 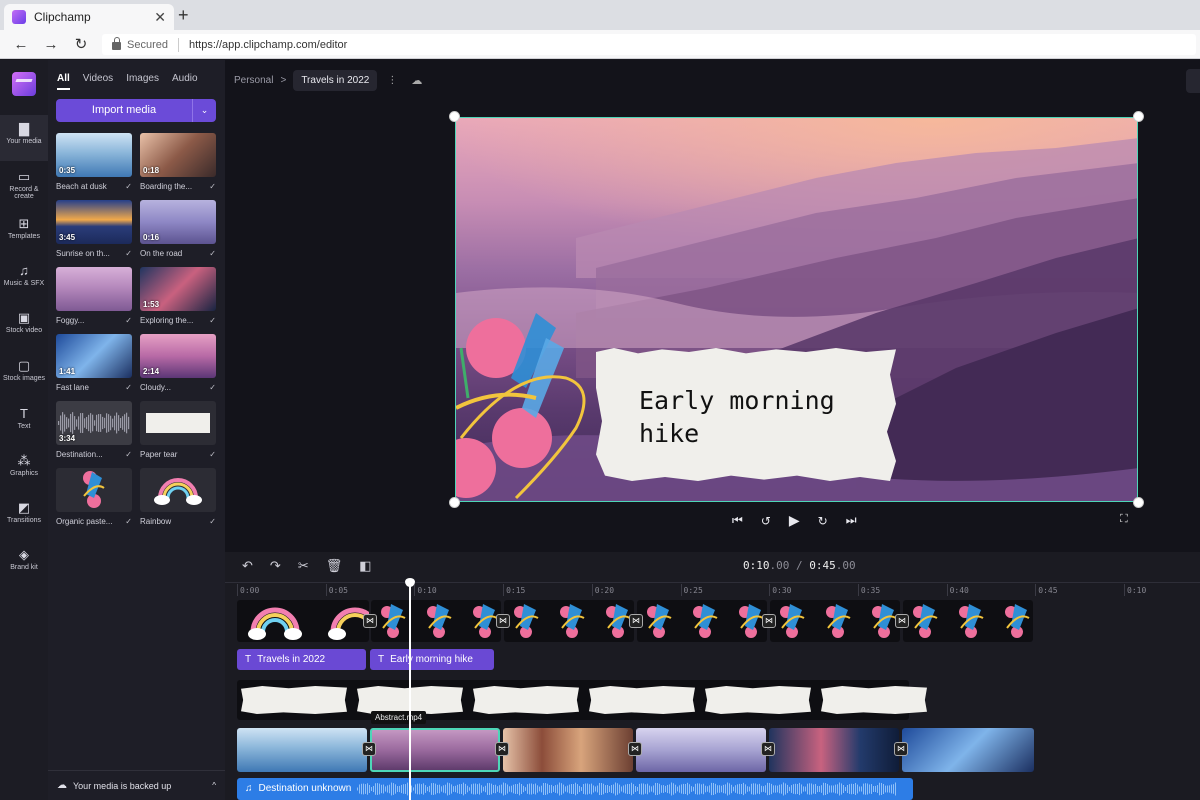 I want to click on media-thumbnail: 3:45, so click(x=94, y=222).